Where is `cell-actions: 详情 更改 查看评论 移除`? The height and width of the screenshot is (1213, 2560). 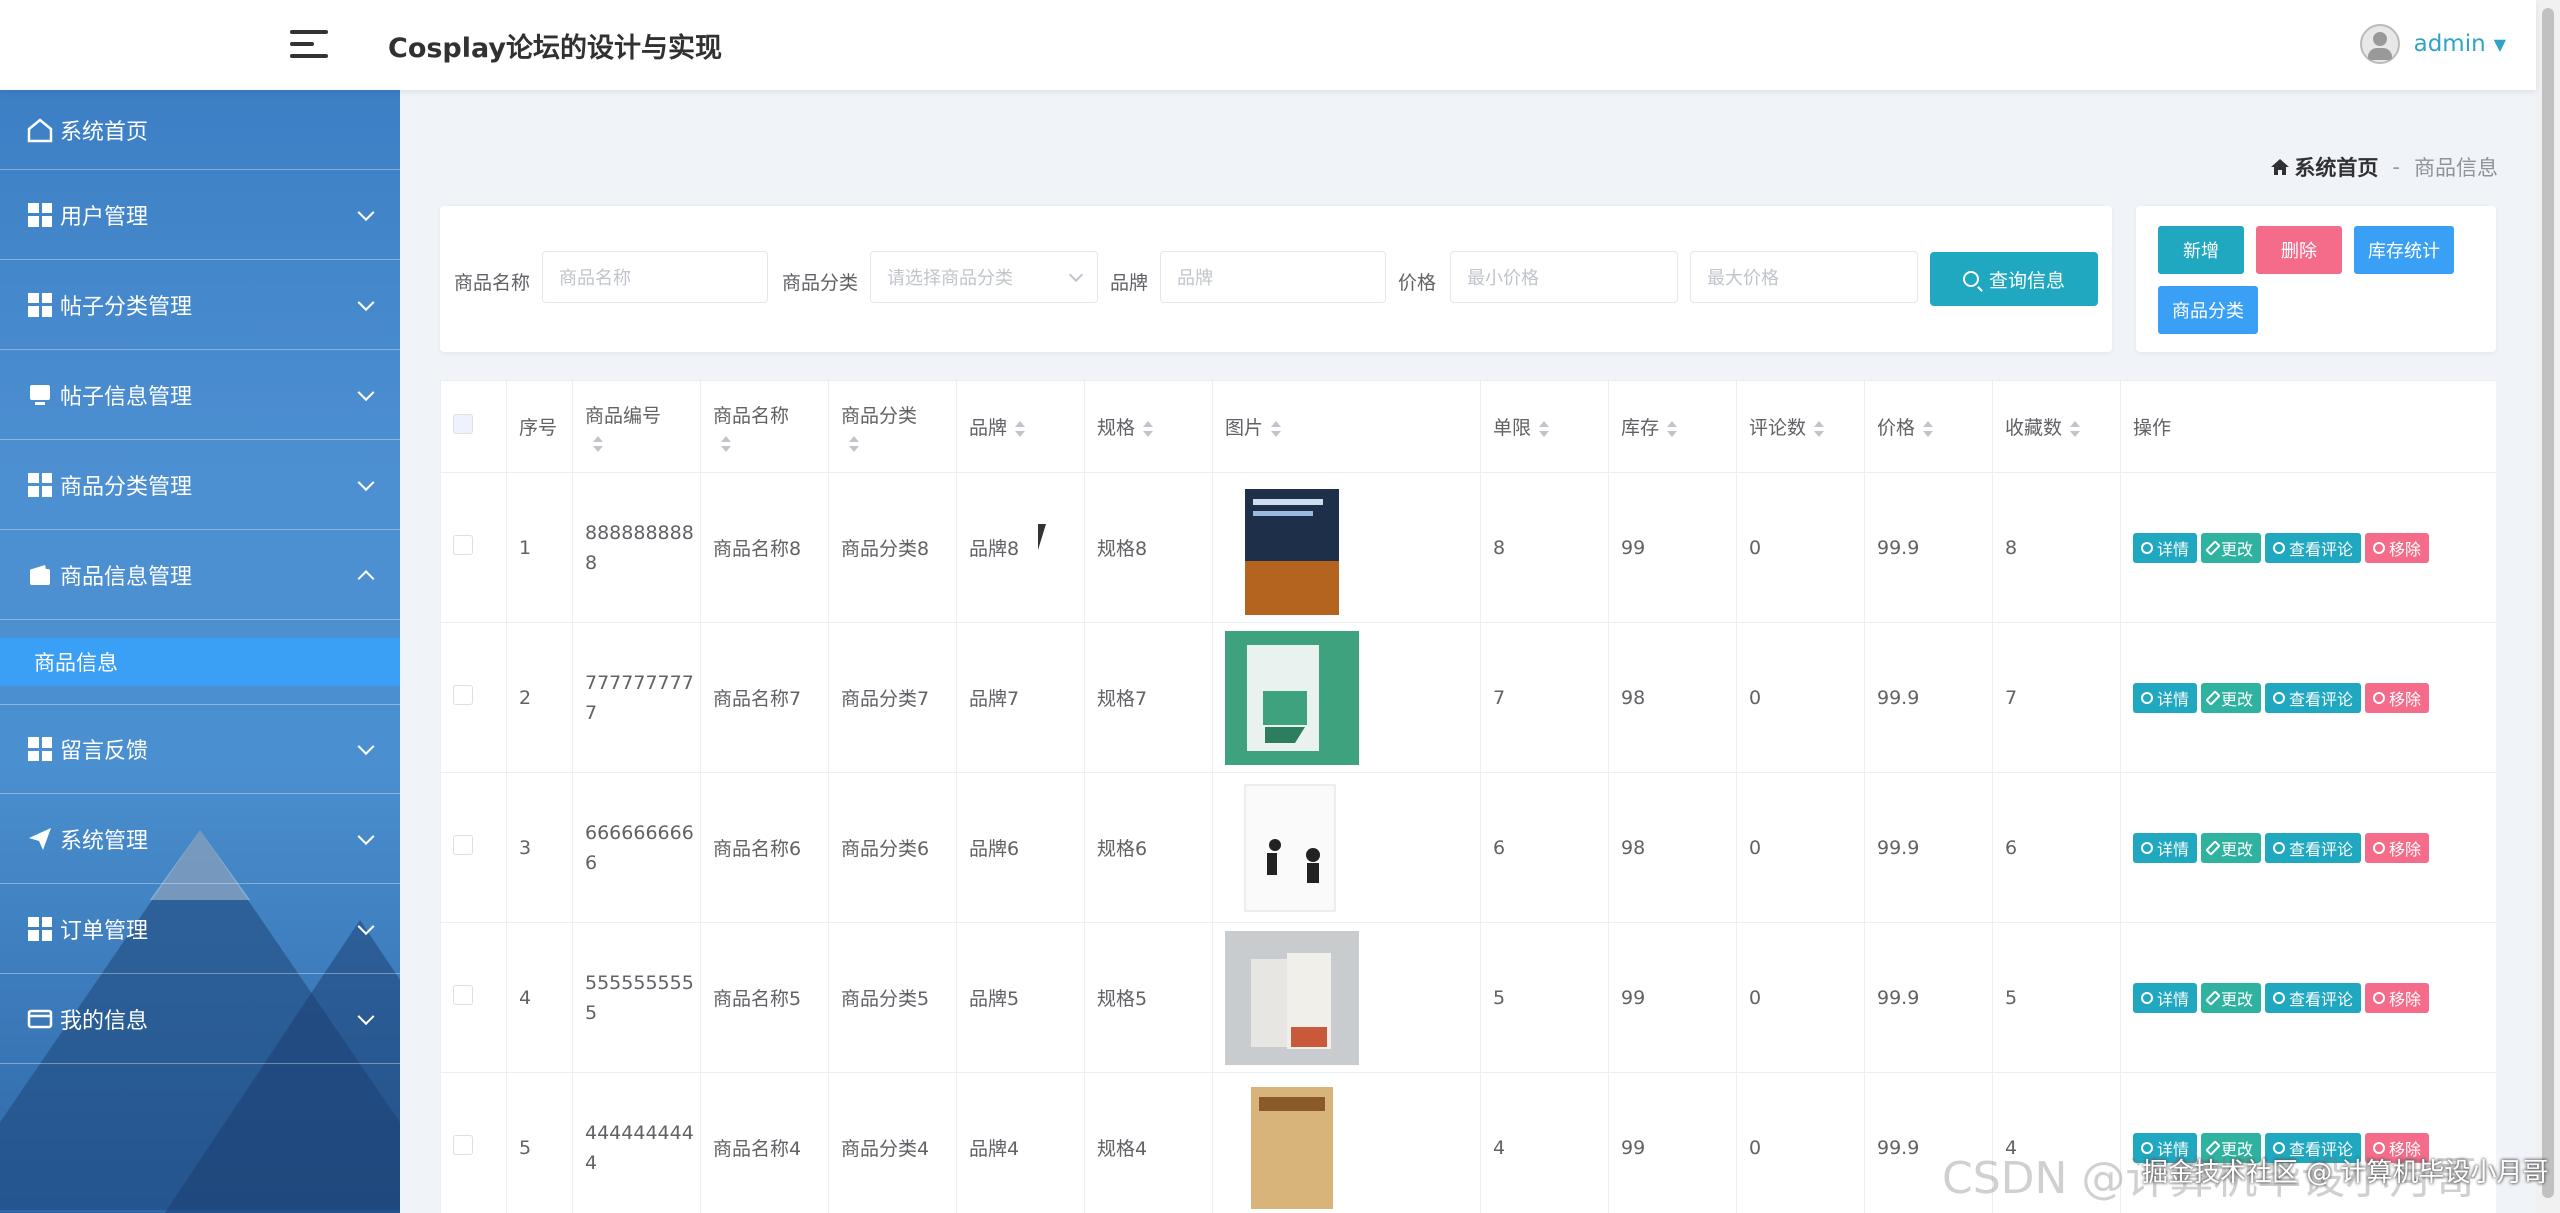 cell-actions: 详情 更改 查看评论 移除 is located at coordinates (2308, 697).